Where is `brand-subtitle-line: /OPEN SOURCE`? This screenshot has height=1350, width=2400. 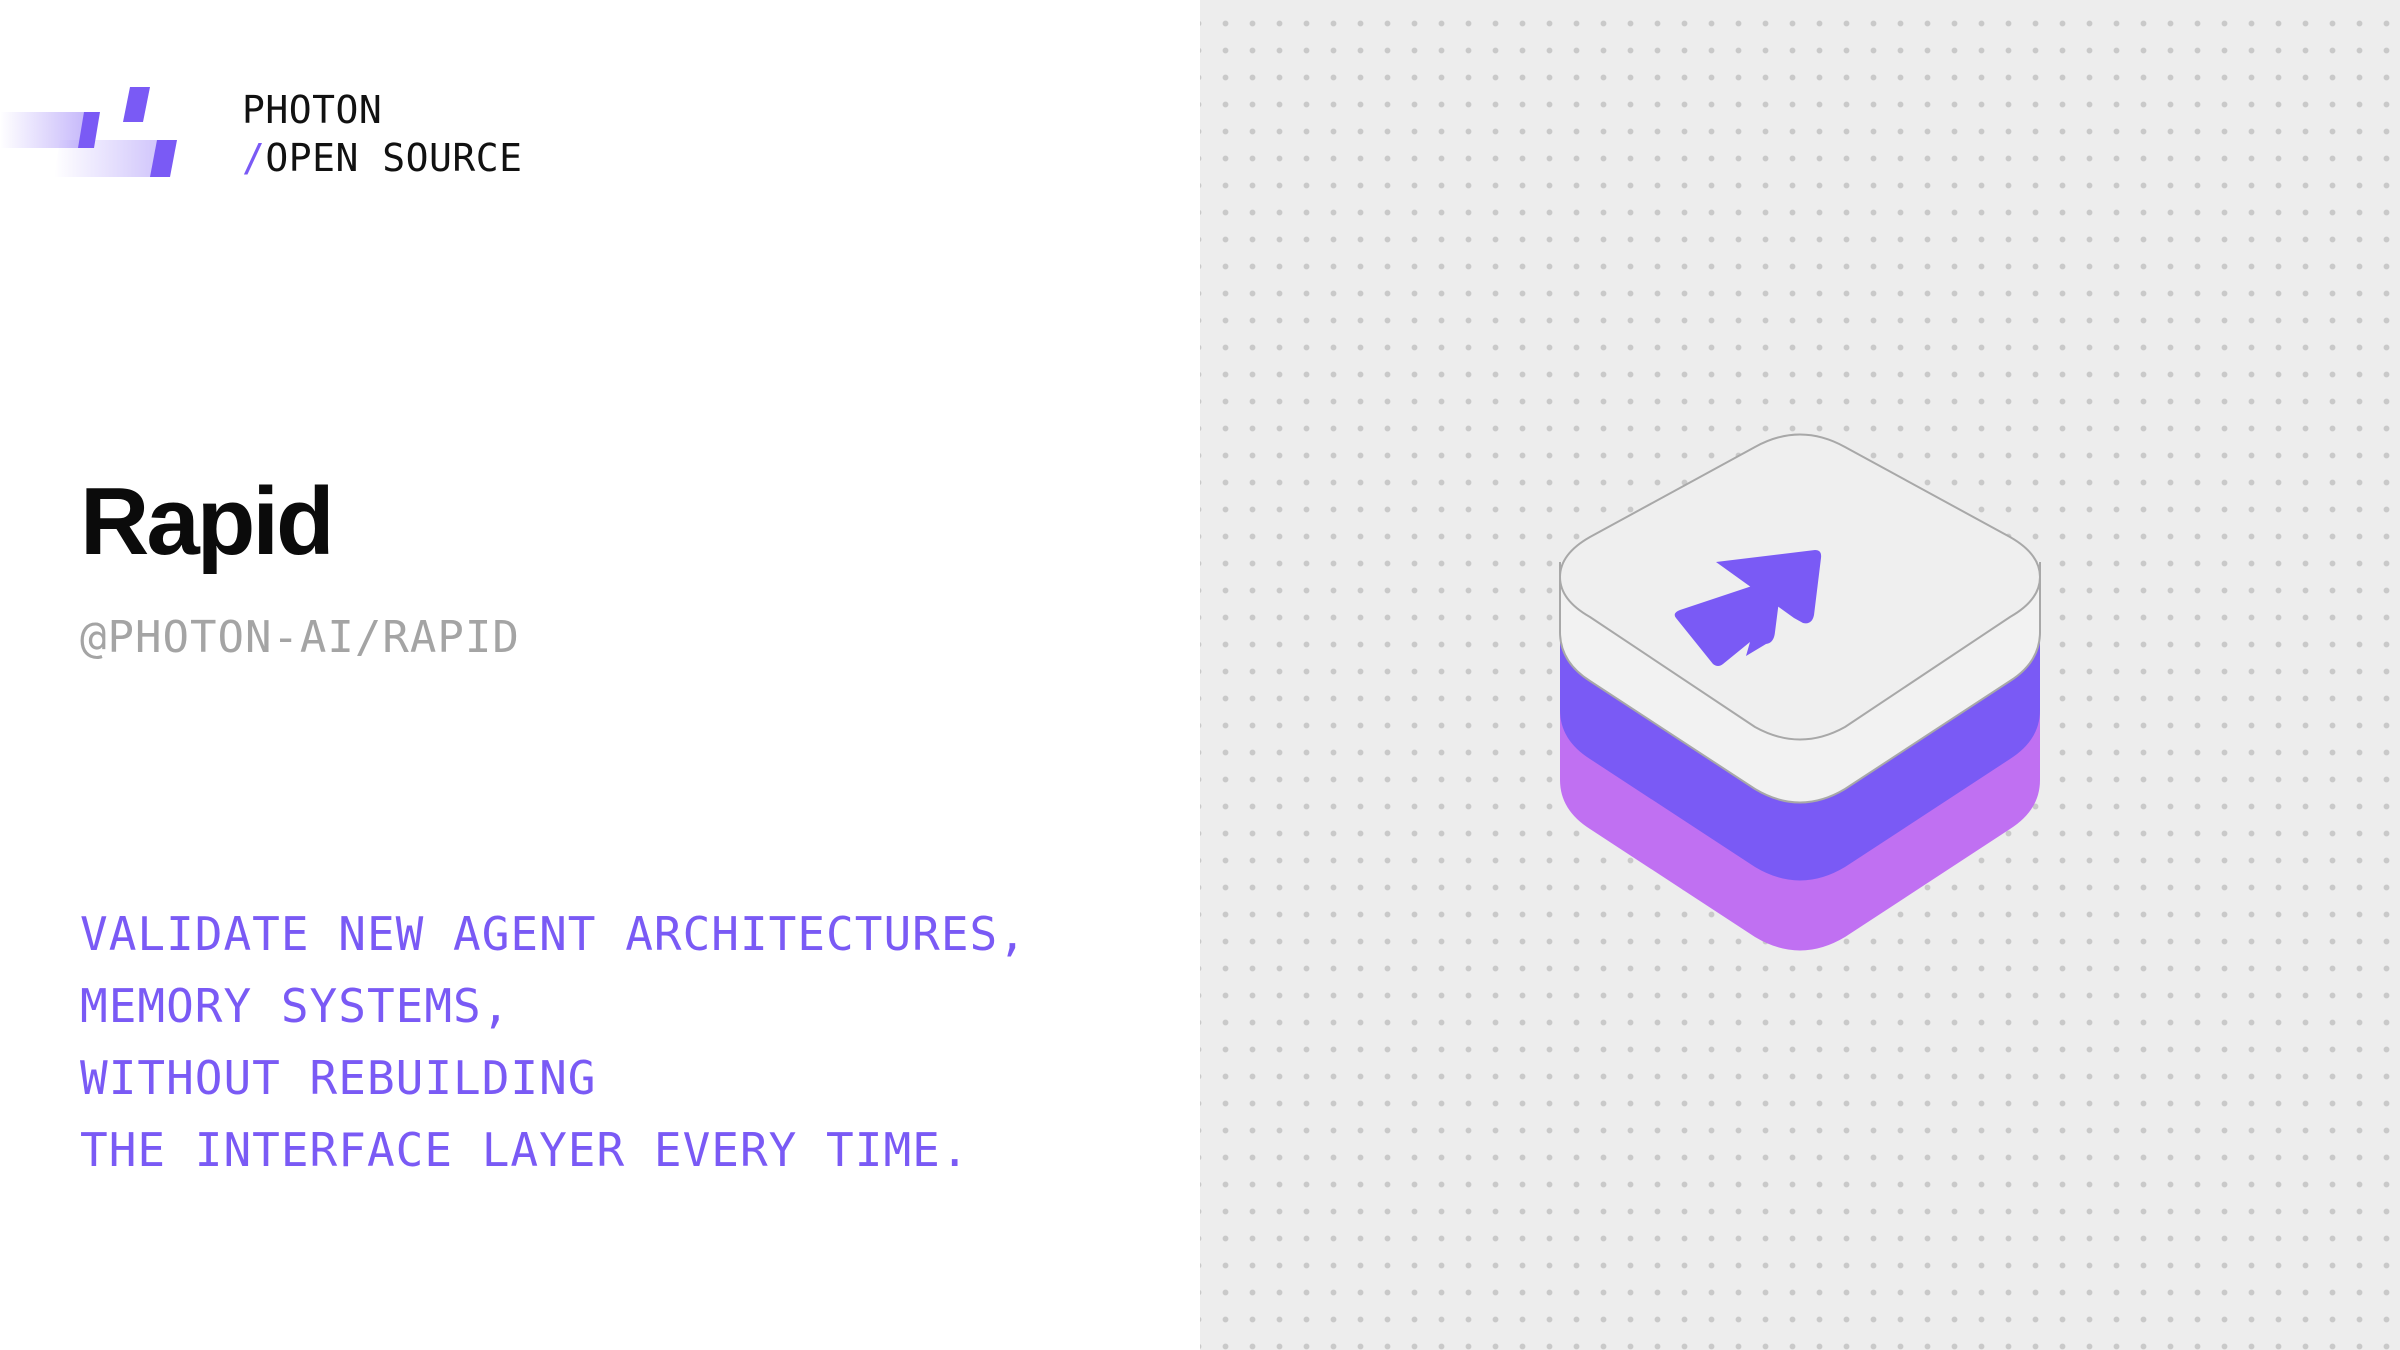 brand-subtitle-line: /OPEN SOURCE is located at coordinates (382, 158).